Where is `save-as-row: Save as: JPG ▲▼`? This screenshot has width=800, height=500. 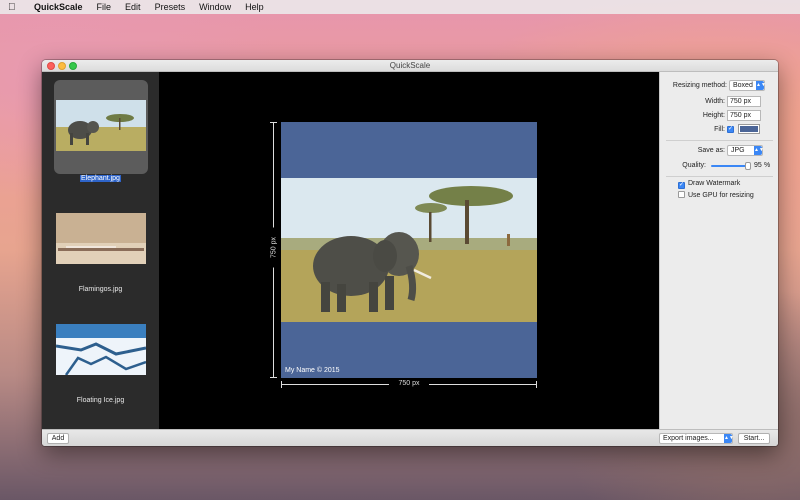
save-as-row: Save as: JPG ▲▼ is located at coordinates (719, 151).